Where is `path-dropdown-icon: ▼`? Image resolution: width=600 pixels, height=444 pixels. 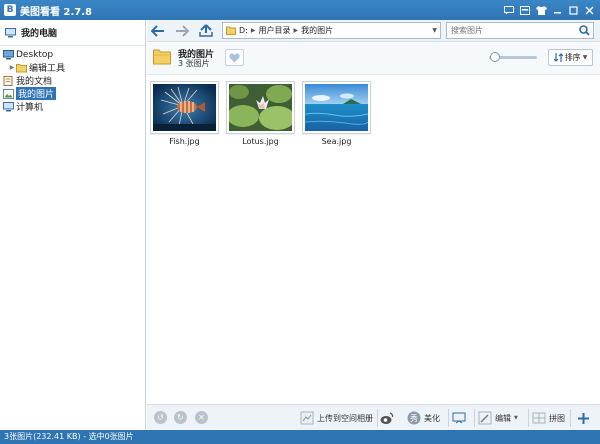 path-dropdown-icon: ▼ is located at coordinates (434, 30).